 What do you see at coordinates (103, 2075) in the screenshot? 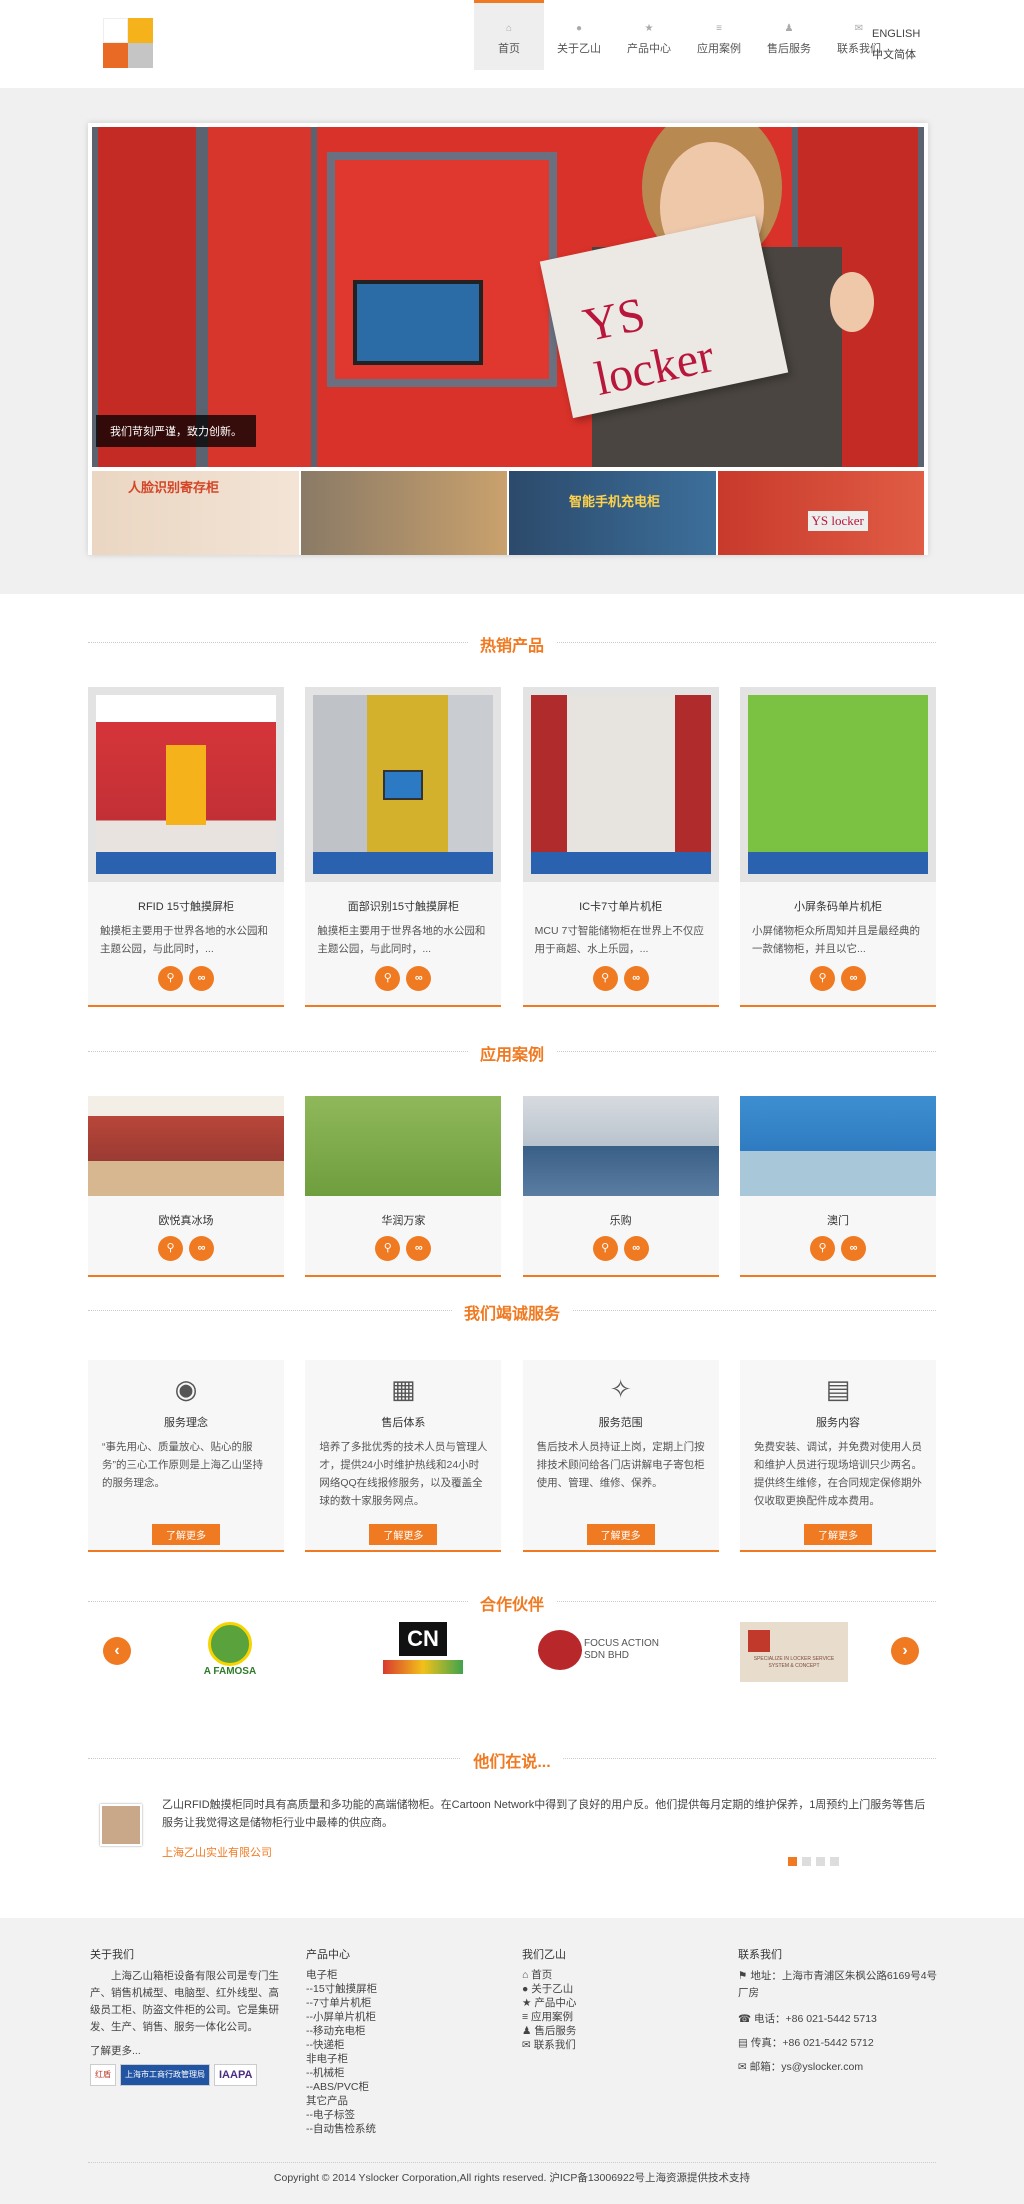
I see `badge-red-shield: 红盾` at bounding box center [103, 2075].